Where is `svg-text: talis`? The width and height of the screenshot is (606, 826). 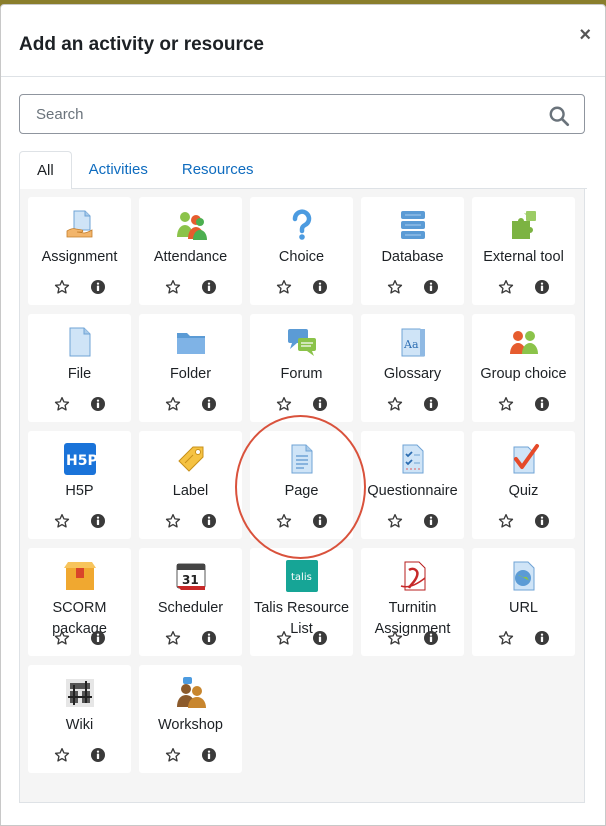
svg-text: talis is located at coordinates (301, 577).